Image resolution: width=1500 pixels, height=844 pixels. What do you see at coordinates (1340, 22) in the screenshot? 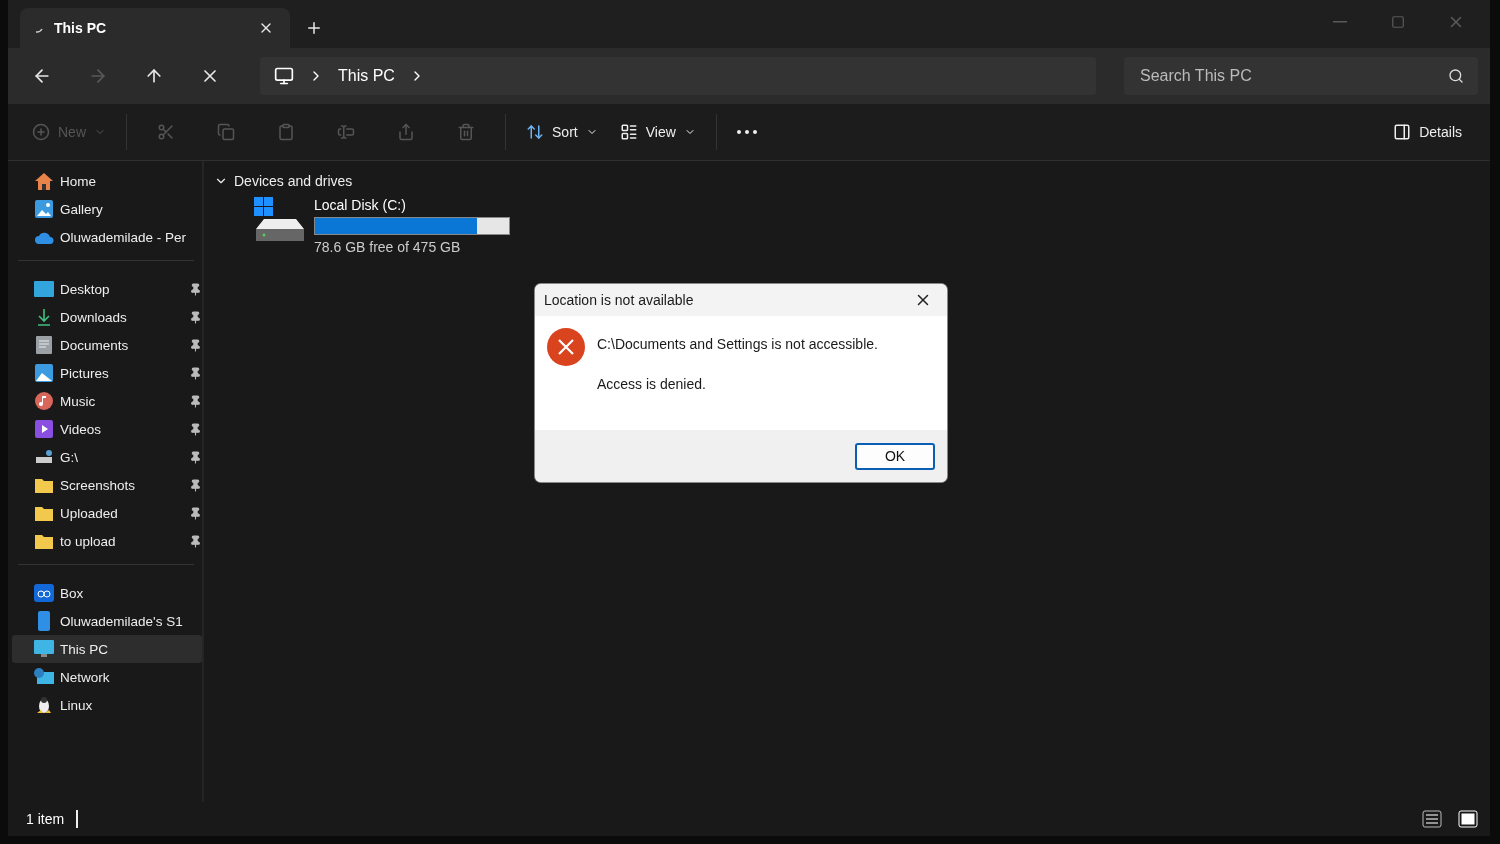
I see `minimize-icon` at bounding box center [1340, 22].